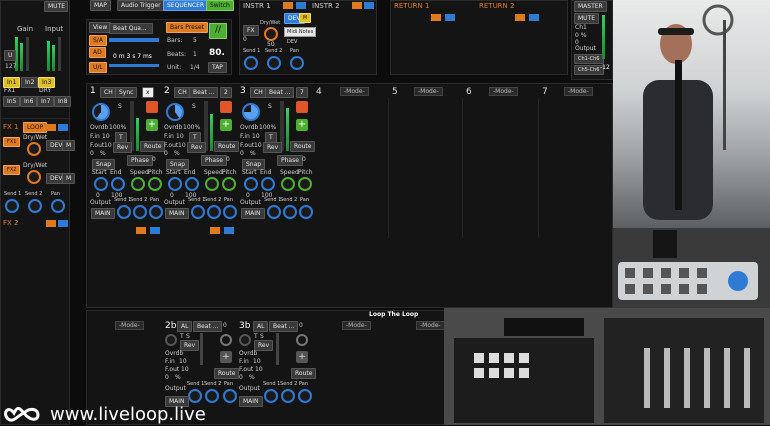  Describe the element at coordinates (245, 340) in the screenshot. I see `subtrack-3b-dial` at that location.